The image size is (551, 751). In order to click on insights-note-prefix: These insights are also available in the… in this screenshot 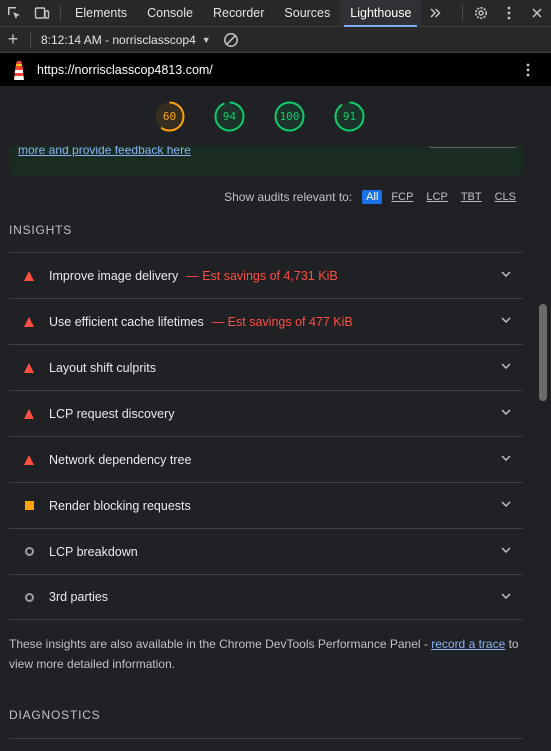, I will do `click(220, 644)`.